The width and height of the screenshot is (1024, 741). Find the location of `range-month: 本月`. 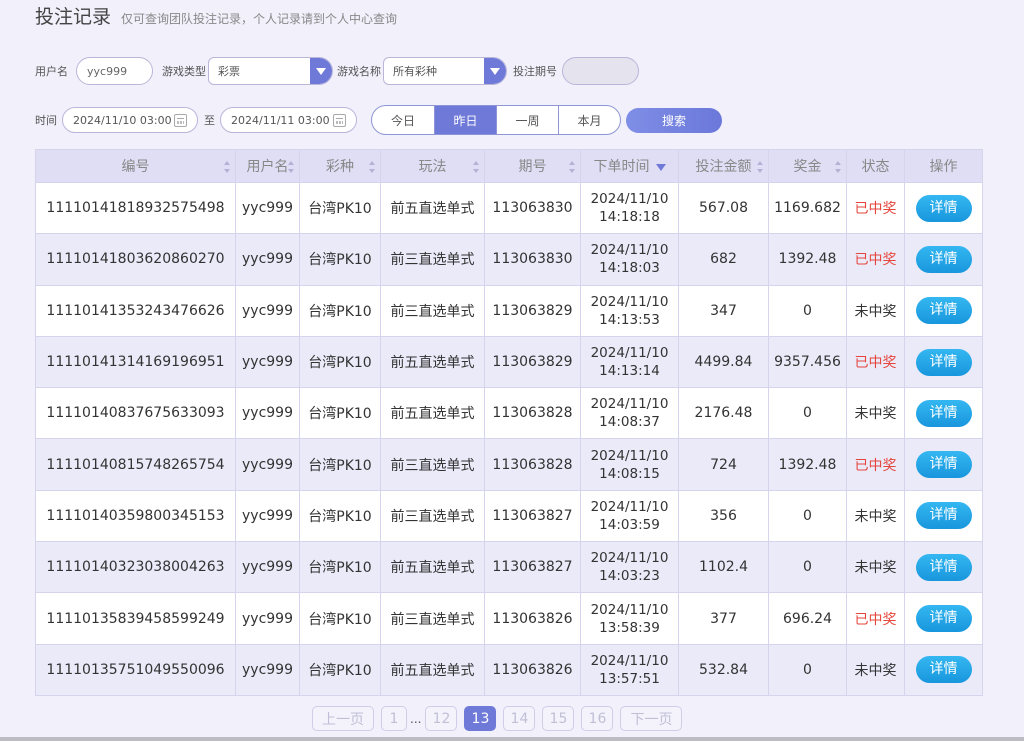

range-month: 本月 is located at coordinates (589, 120).